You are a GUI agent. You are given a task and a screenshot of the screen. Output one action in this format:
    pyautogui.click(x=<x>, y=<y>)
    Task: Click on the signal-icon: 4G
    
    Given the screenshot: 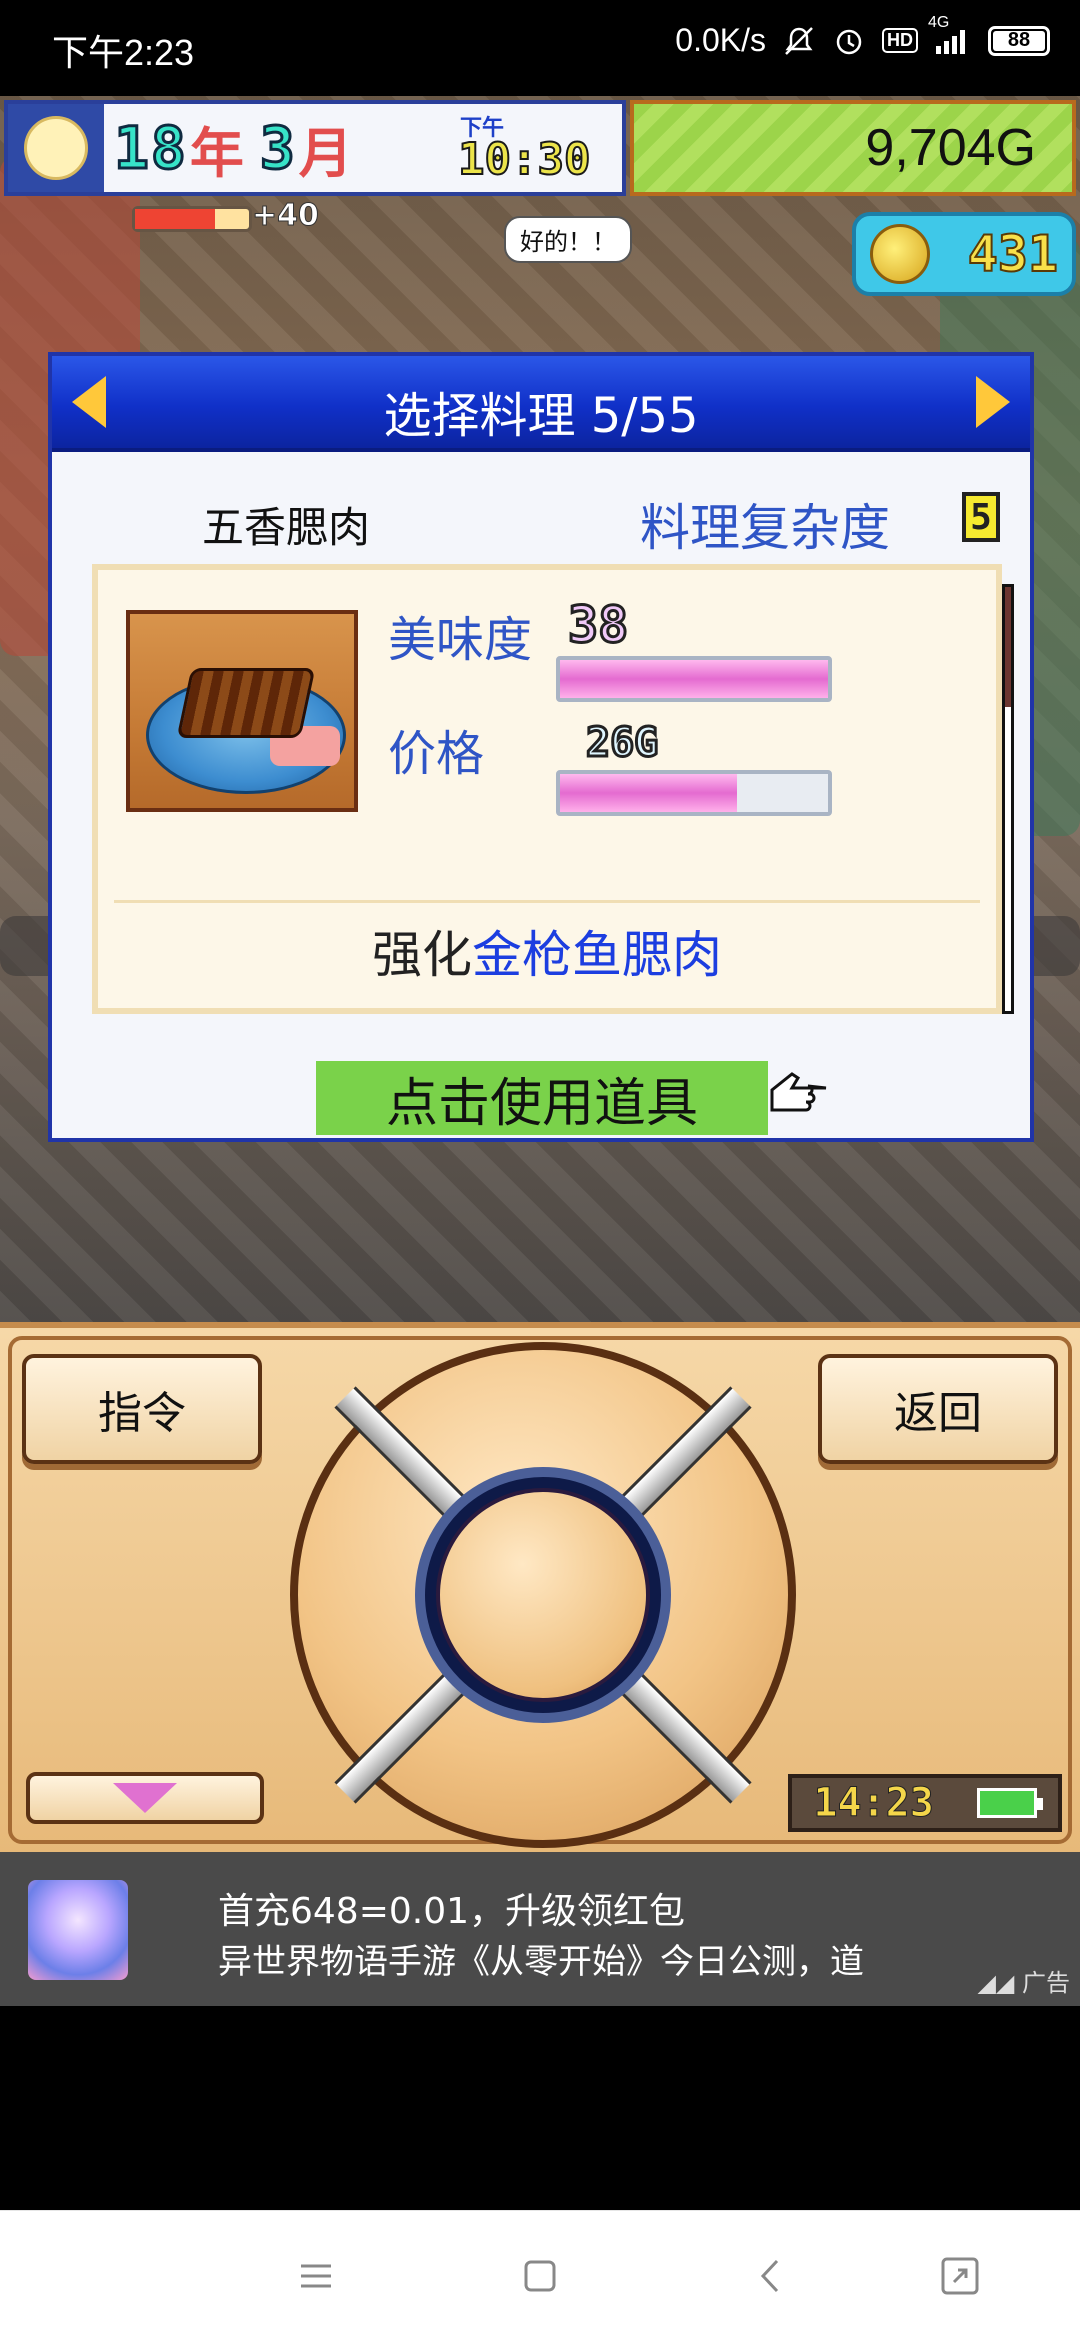 What is the action you would take?
    pyautogui.click(x=950, y=35)
    